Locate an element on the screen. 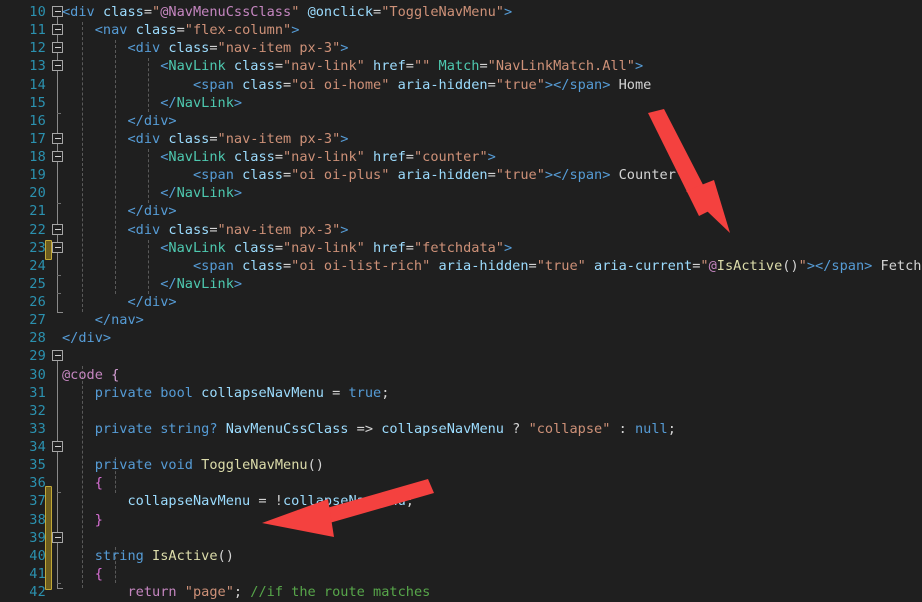 This screenshot has height=602, width=922. line-number: 40 is located at coordinates (37, 556).